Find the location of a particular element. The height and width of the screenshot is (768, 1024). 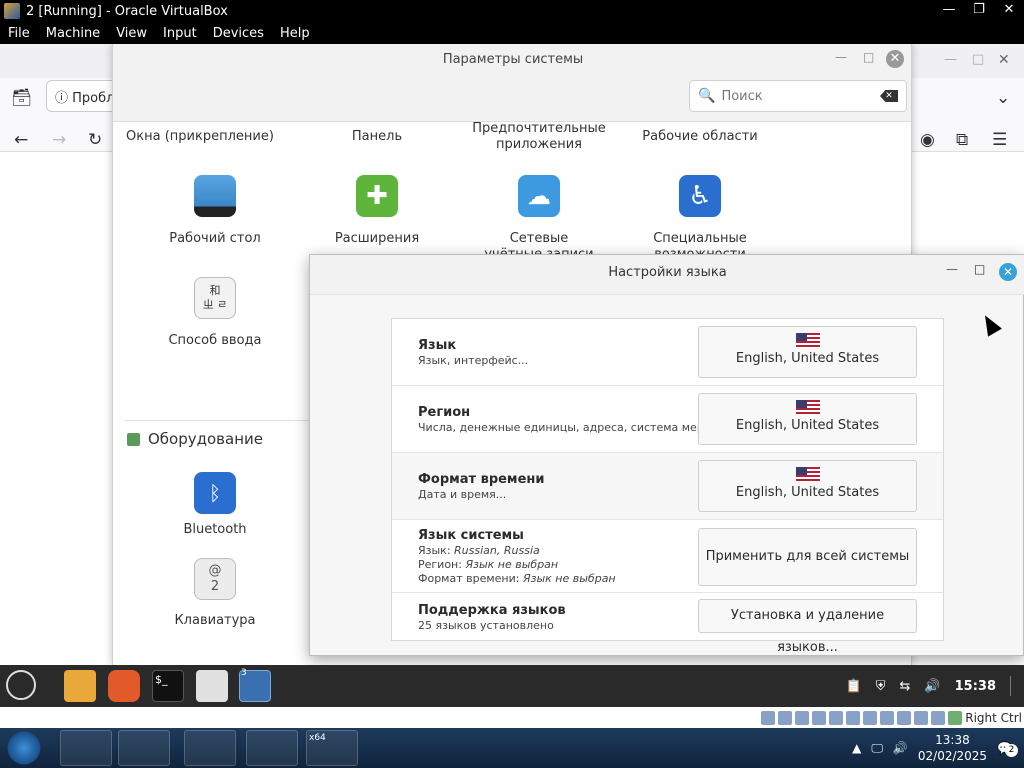

apply-system-wide-button: Применить для всей системы is located at coordinates (807, 557).